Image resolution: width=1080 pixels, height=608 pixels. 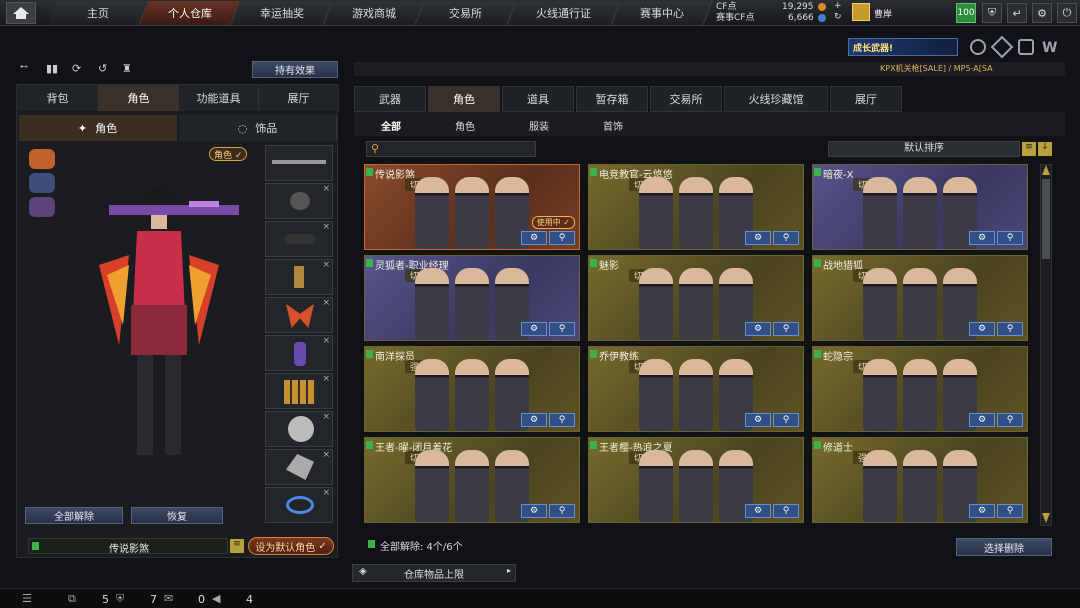 What do you see at coordinates (27, 598) in the screenshot?
I see `menu-icon: ☰` at bounding box center [27, 598].